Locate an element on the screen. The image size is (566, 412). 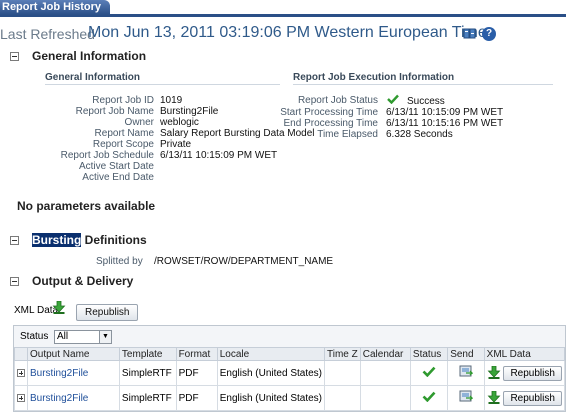
field-label: Report Job Name is located at coordinates (114, 111).